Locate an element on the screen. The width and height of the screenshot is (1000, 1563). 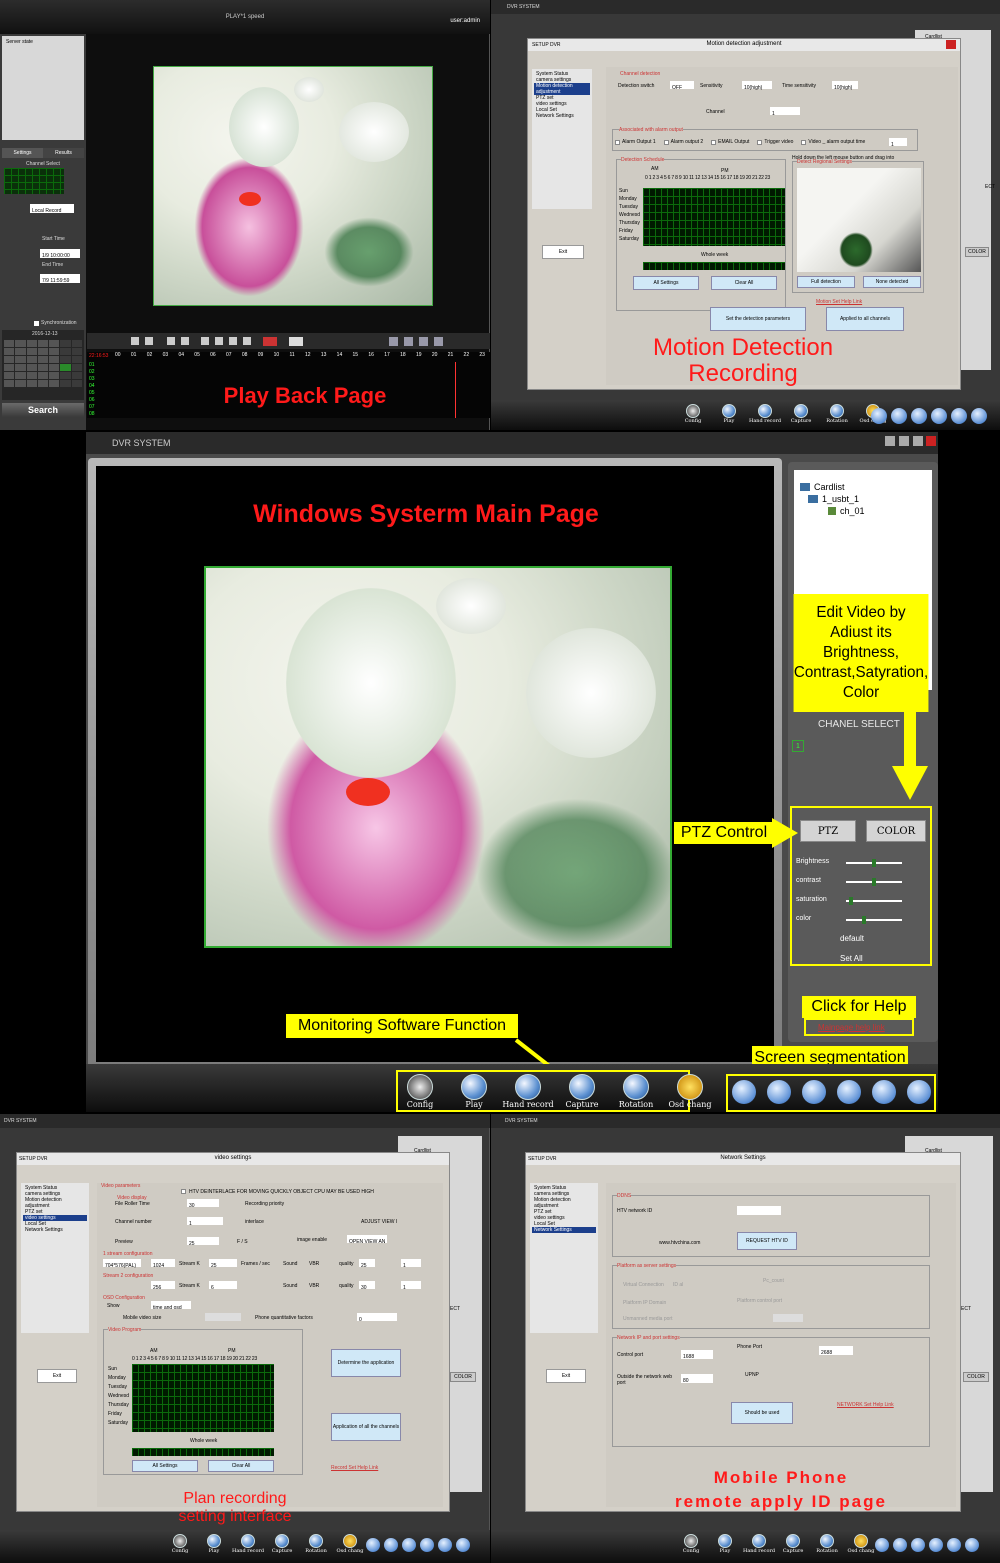
q1-select: 1 is located at coordinates (411, 1264).